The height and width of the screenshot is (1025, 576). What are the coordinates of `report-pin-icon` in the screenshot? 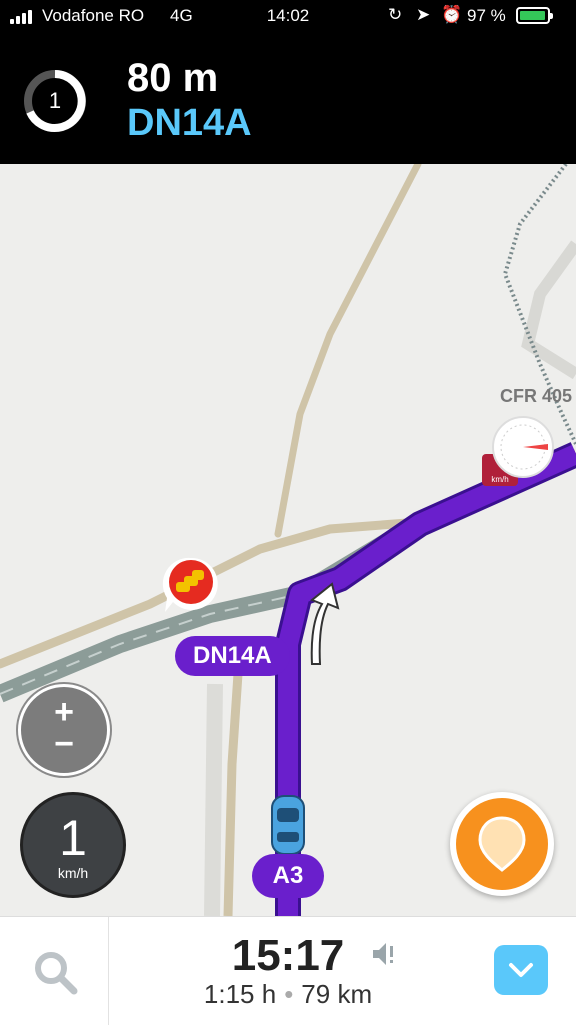 It's located at (502, 844).